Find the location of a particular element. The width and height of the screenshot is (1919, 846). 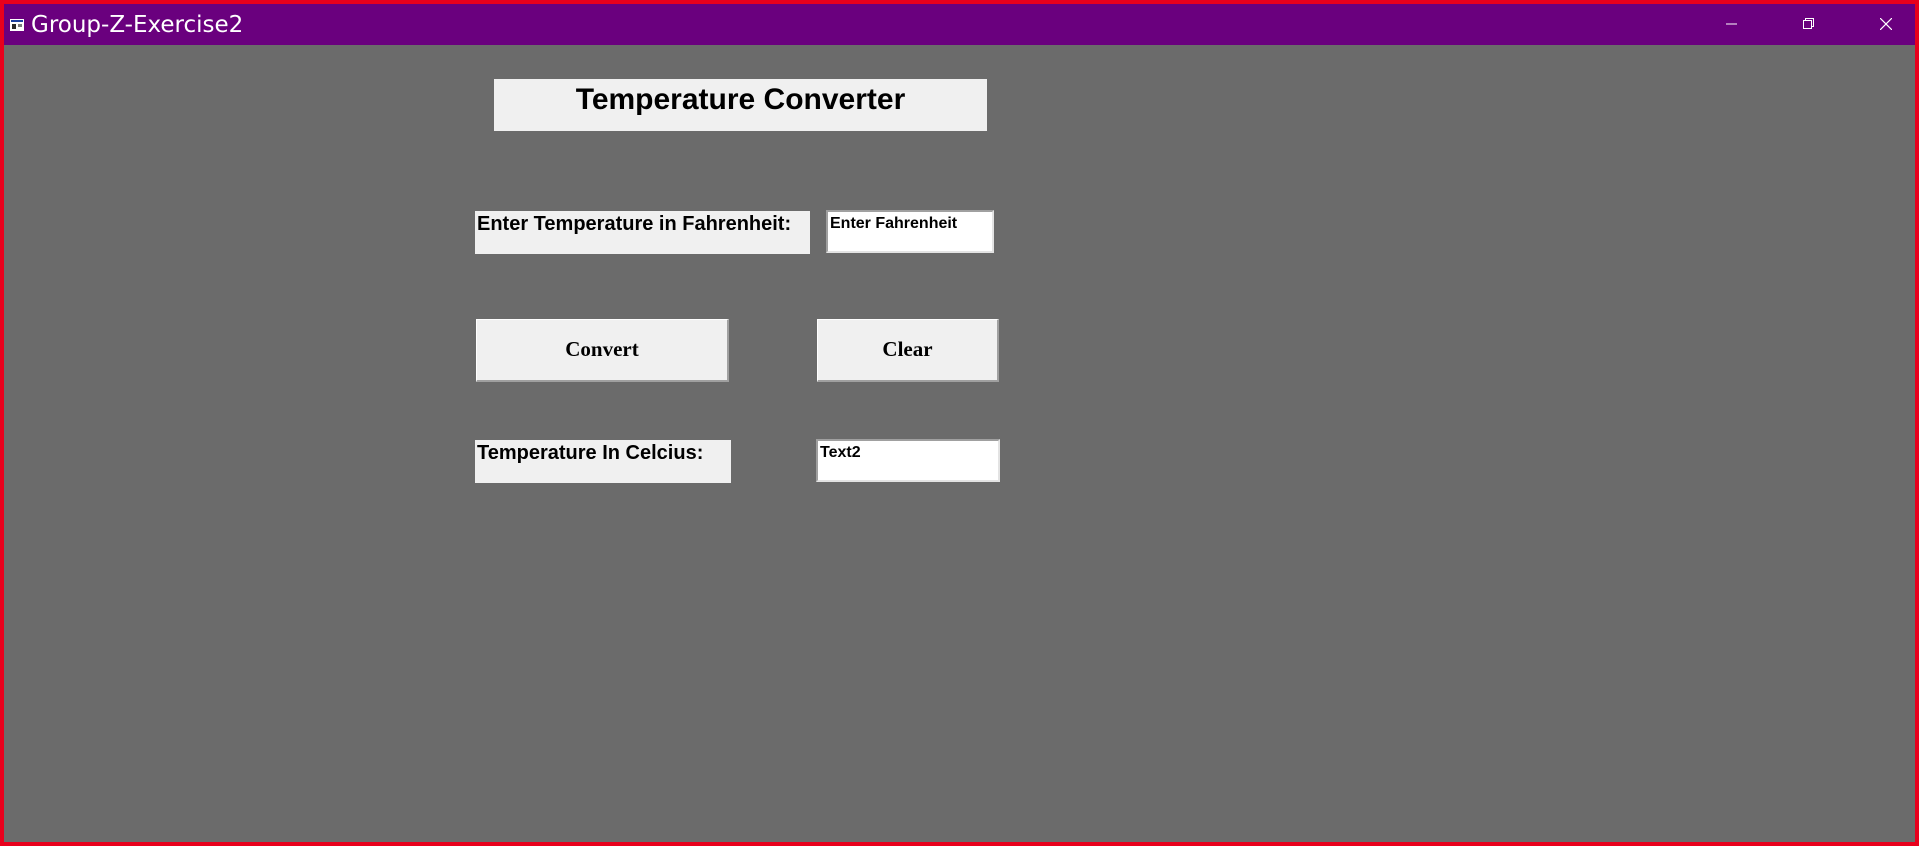

restore-button is located at coordinates (1809, 24).